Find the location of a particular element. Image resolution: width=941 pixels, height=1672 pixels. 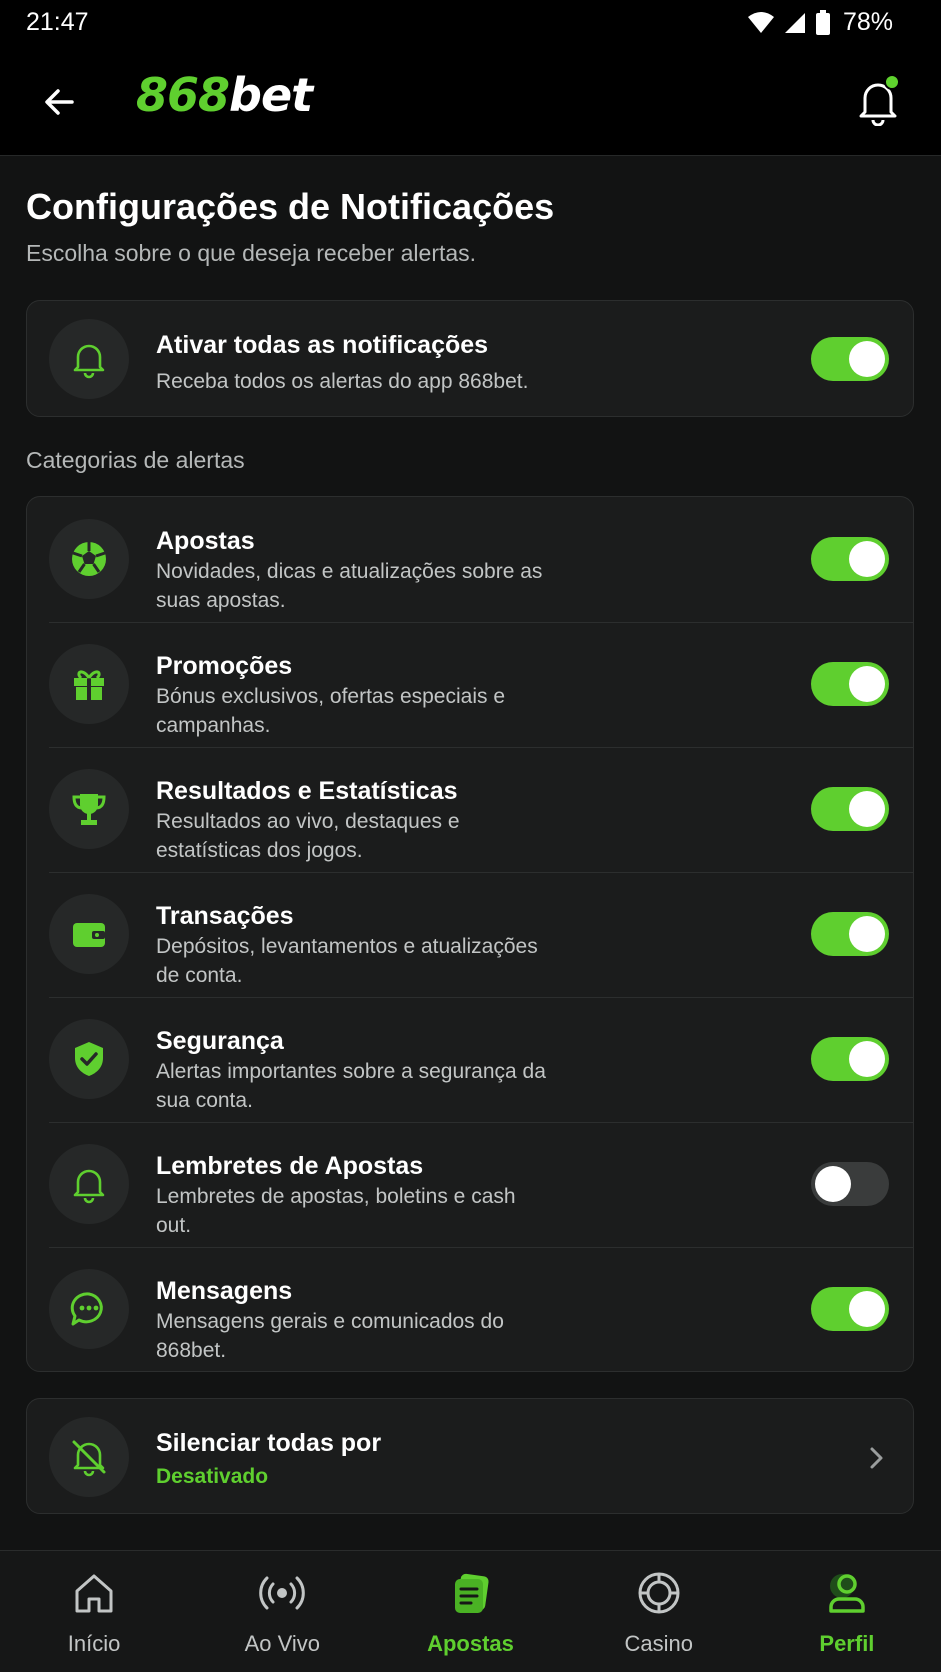

mute-card: Silenciar todas por Desativado is located at coordinates (470, 1456).